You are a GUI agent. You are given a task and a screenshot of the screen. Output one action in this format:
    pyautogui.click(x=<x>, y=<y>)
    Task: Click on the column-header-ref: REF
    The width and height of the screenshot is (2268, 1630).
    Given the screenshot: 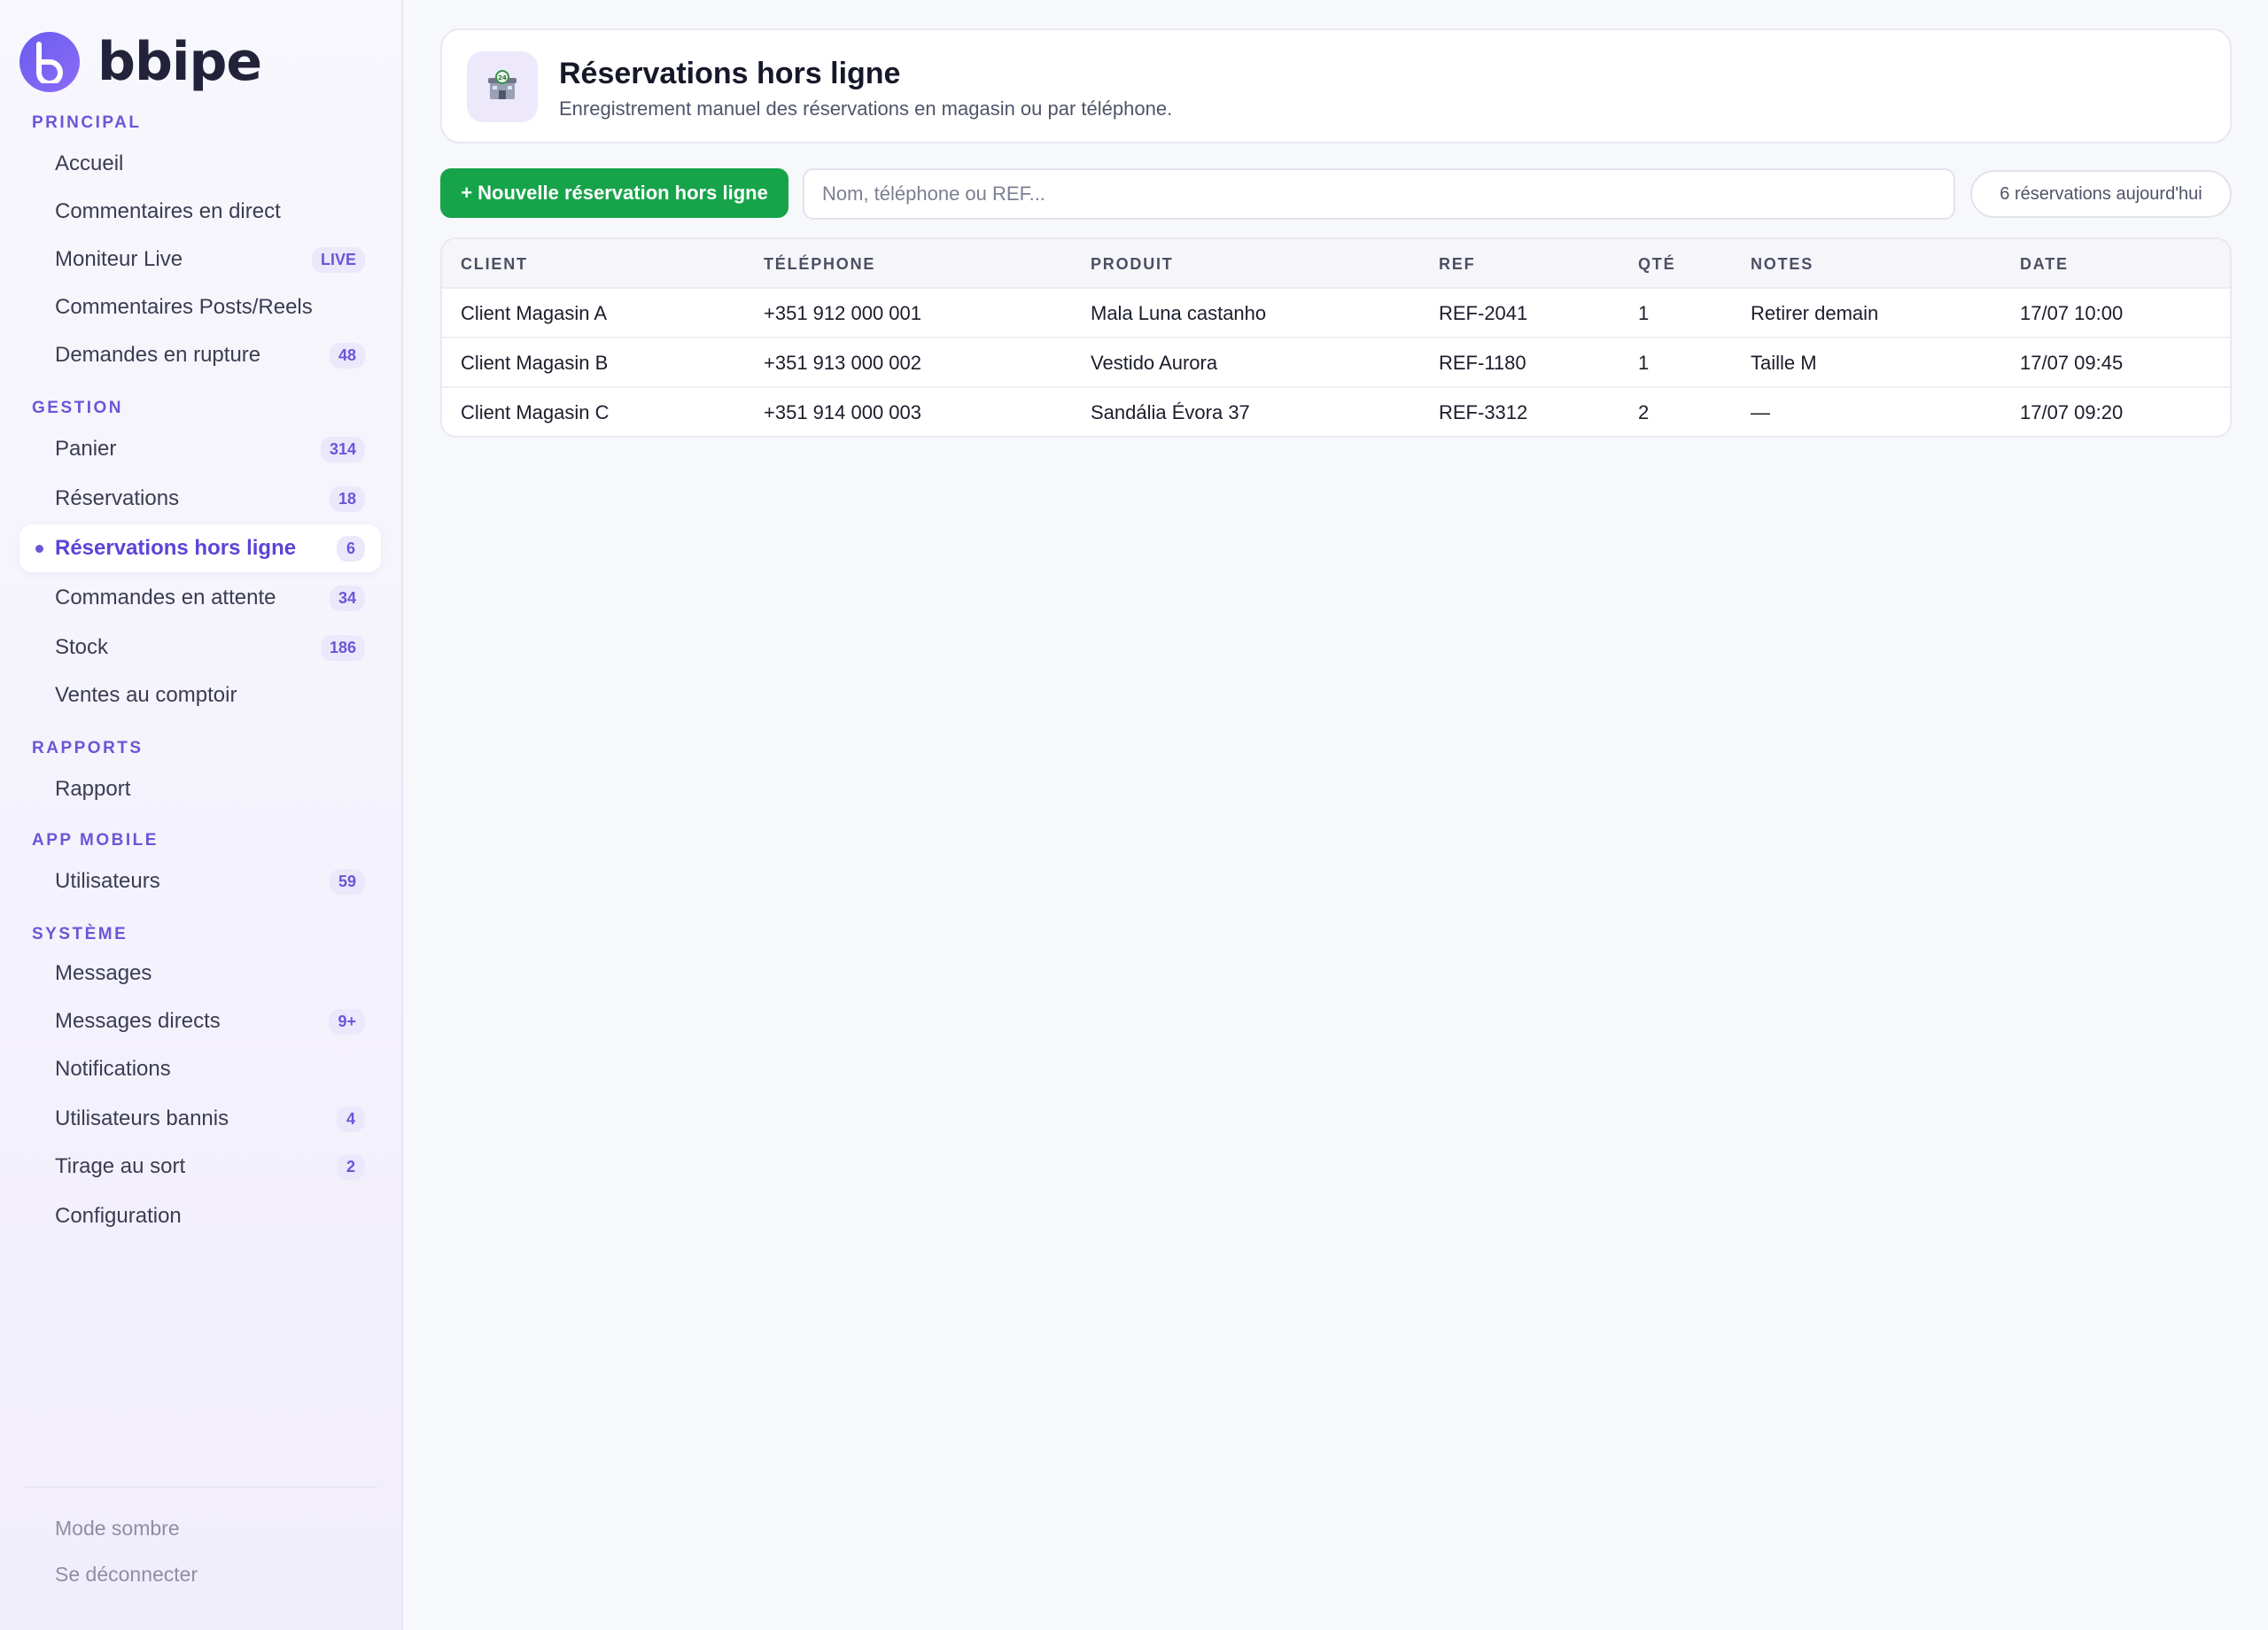 What is the action you would take?
    pyautogui.click(x=1457, y=264)
    